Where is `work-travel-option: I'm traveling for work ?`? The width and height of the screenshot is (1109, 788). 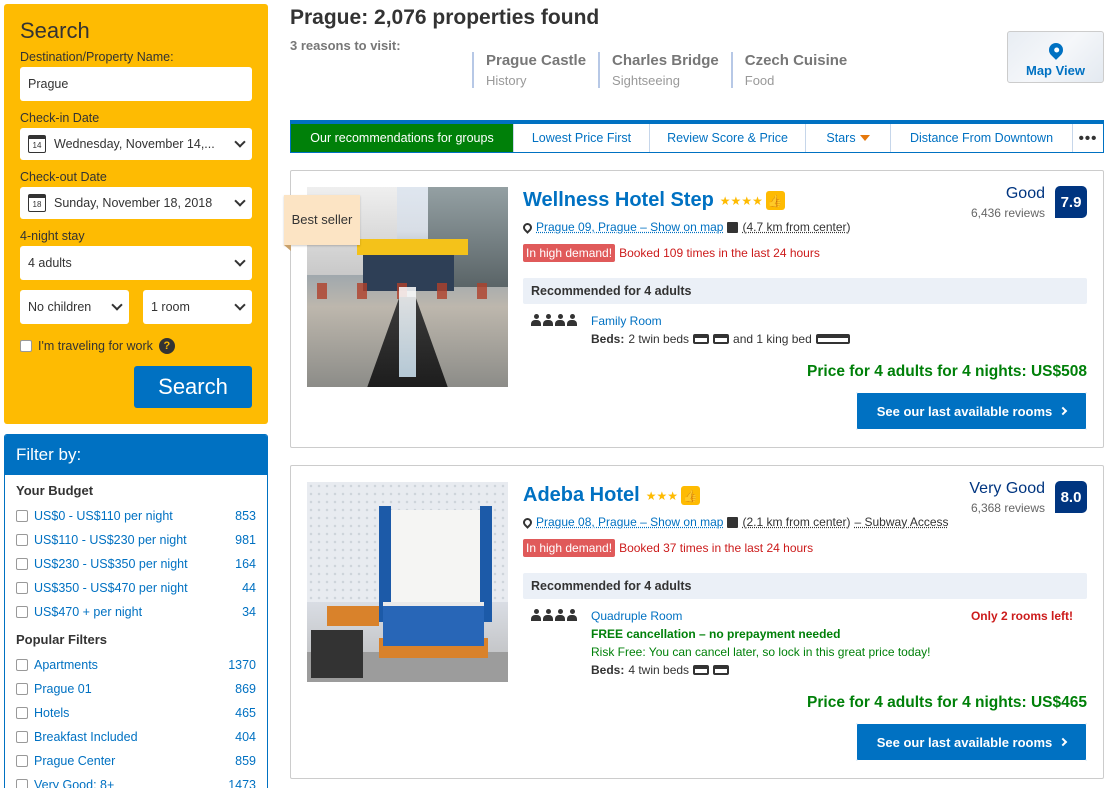
work-travel-option: I'm traveling for work ? is located at coordinates (136, 346).